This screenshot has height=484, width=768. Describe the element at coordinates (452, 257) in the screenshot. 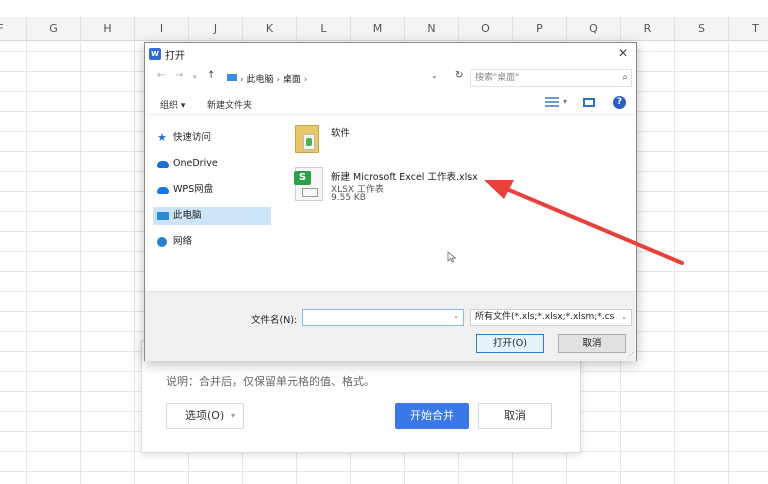

I see `mouse-cursor-icon` at that location.